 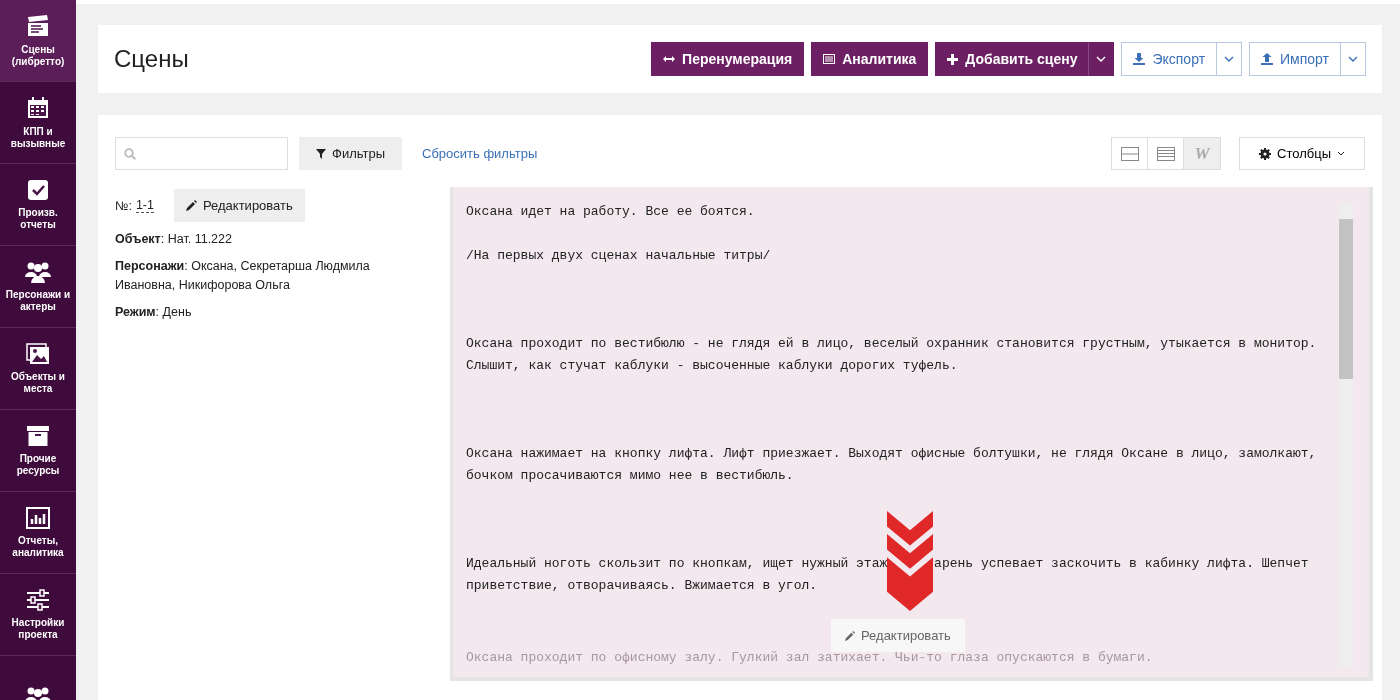 I want to click on upload-icon, so click(x=1267, y=59).